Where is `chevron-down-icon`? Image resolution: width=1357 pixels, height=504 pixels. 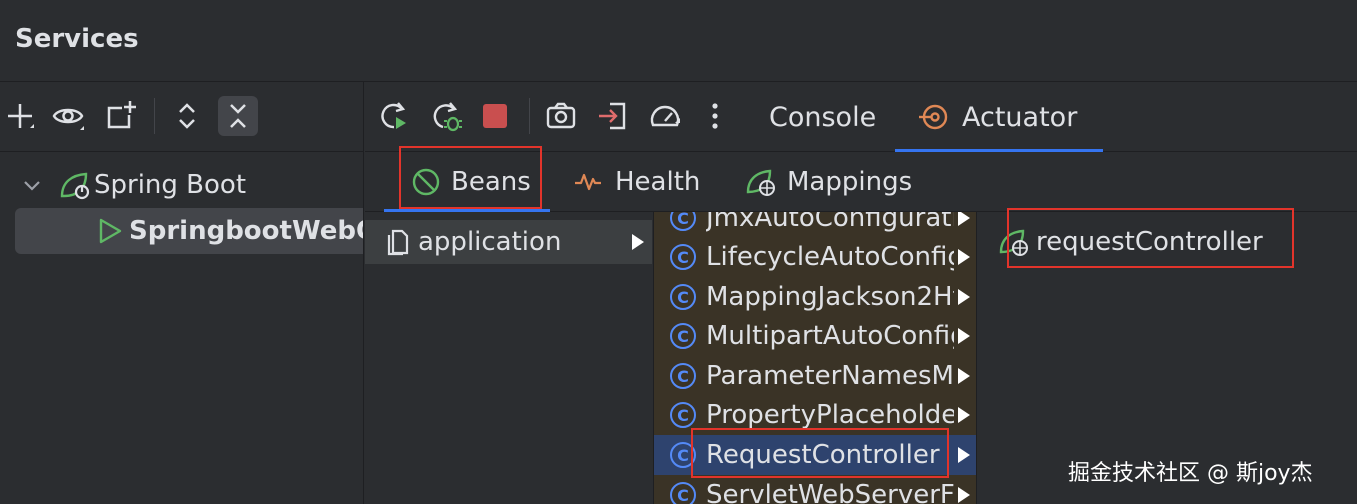
chevron-down-icon is located at coordinates (32, 185).